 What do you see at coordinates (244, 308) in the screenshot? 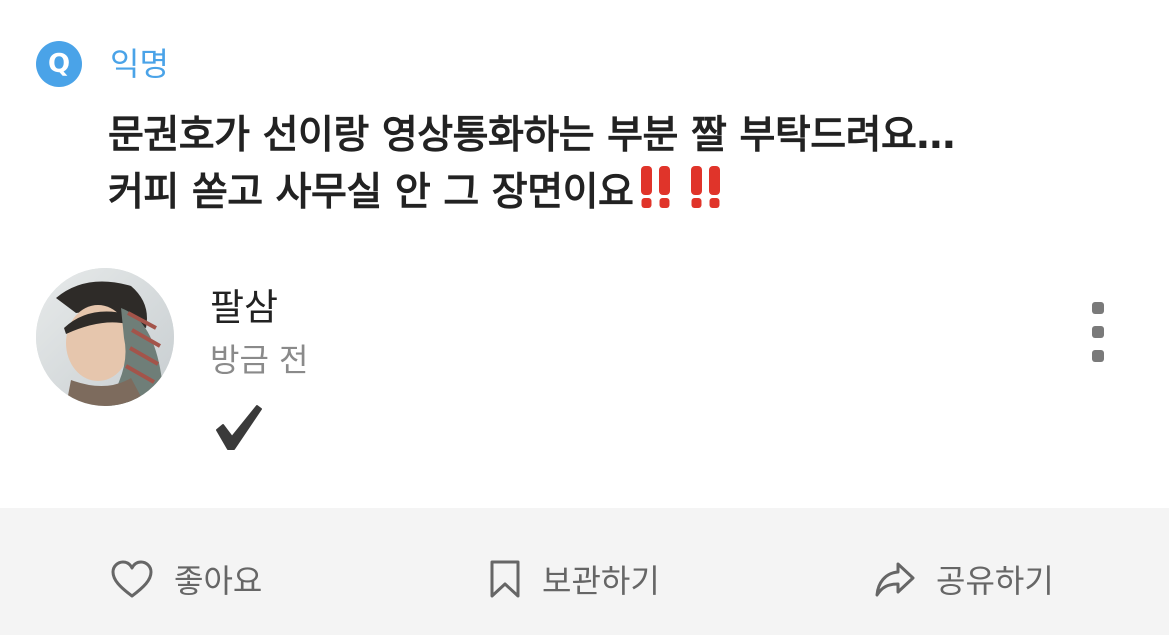
I see `answer-author-name: 팔삼` at bounding box center [244, 308].